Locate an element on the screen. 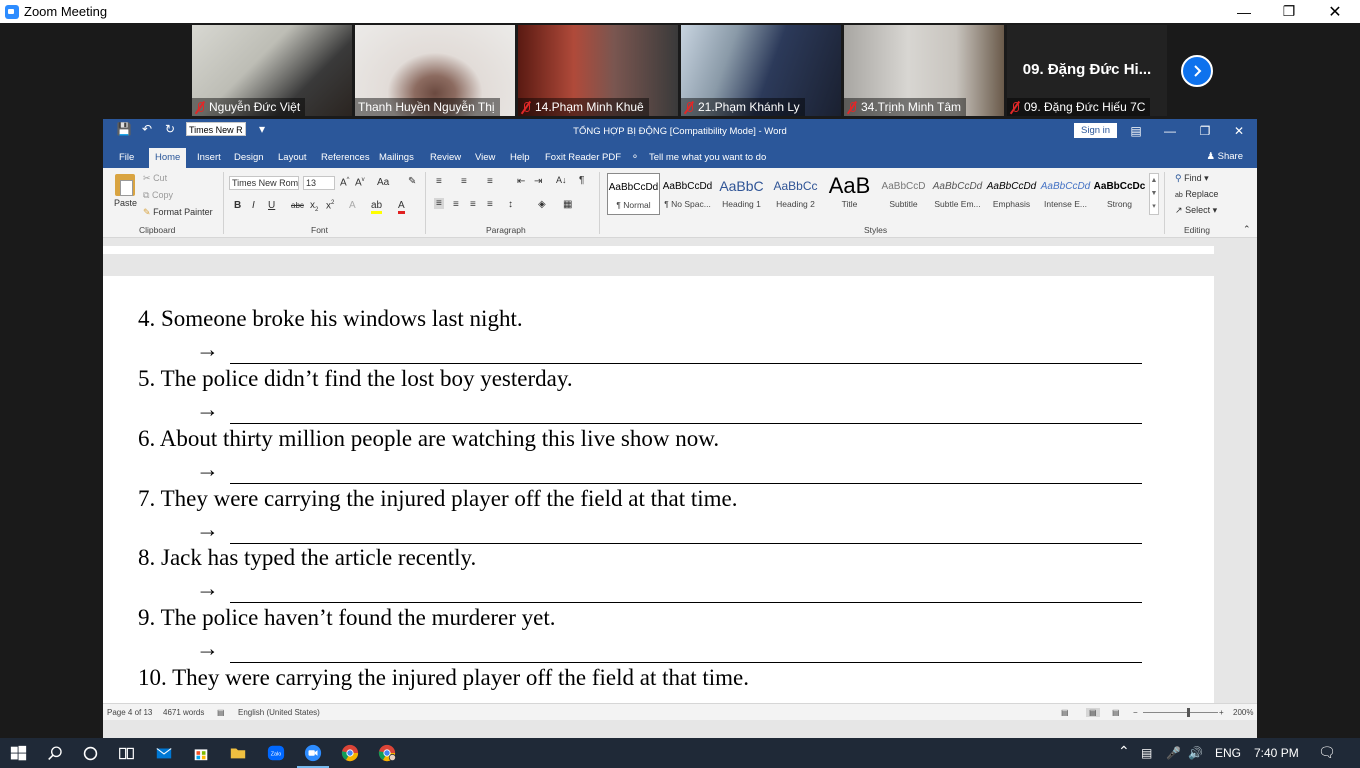 The image size is (1360, 768). shading-button: ◈ is located at coordinates (542, 204).